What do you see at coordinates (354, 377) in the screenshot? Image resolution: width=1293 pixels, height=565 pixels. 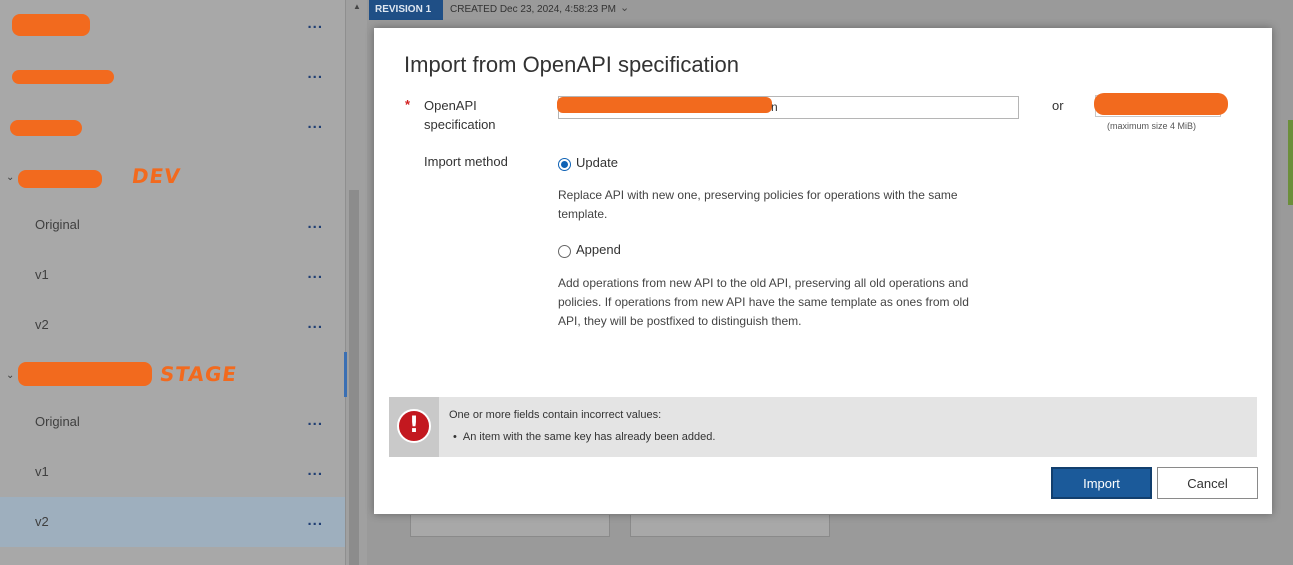 I see `scrollbar-thumb` at bounding box center [354, 377].